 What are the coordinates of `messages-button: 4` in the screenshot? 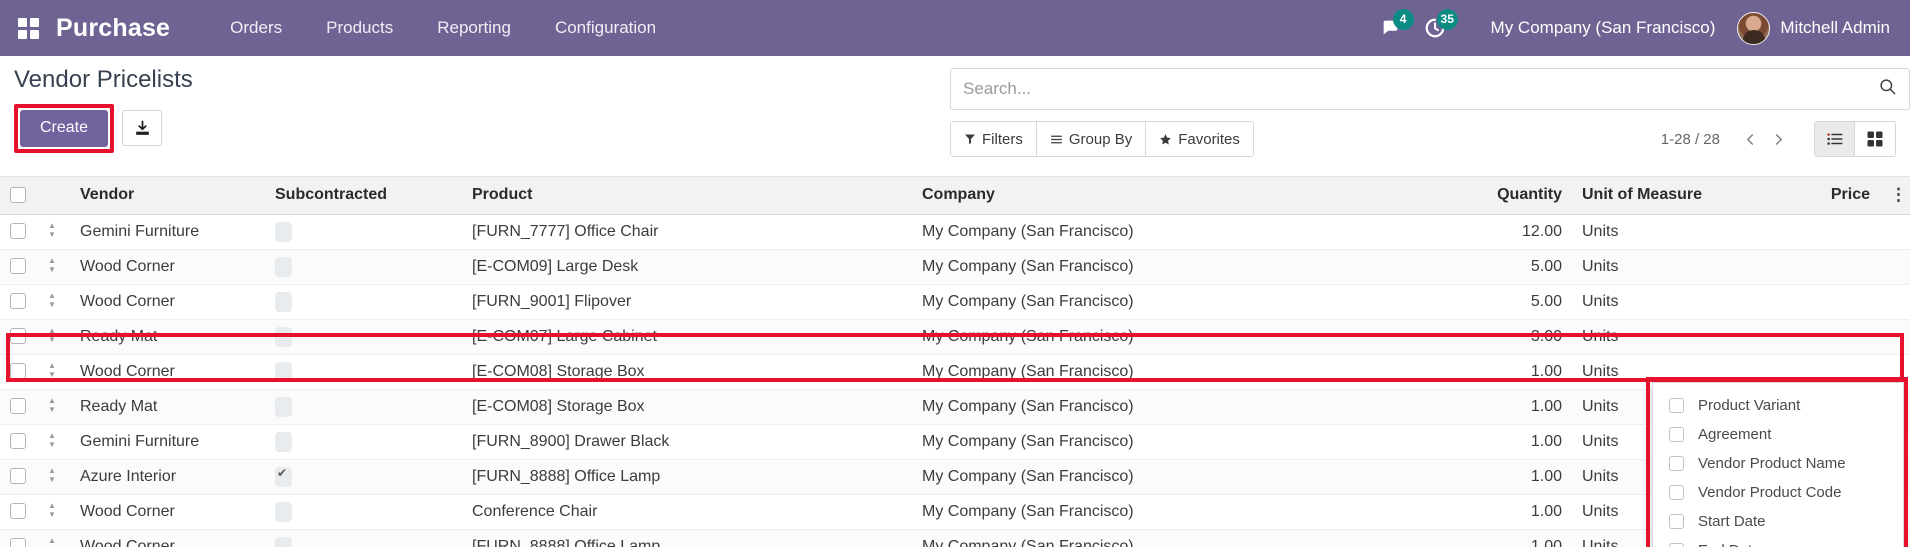 It's located at (1391, 28).